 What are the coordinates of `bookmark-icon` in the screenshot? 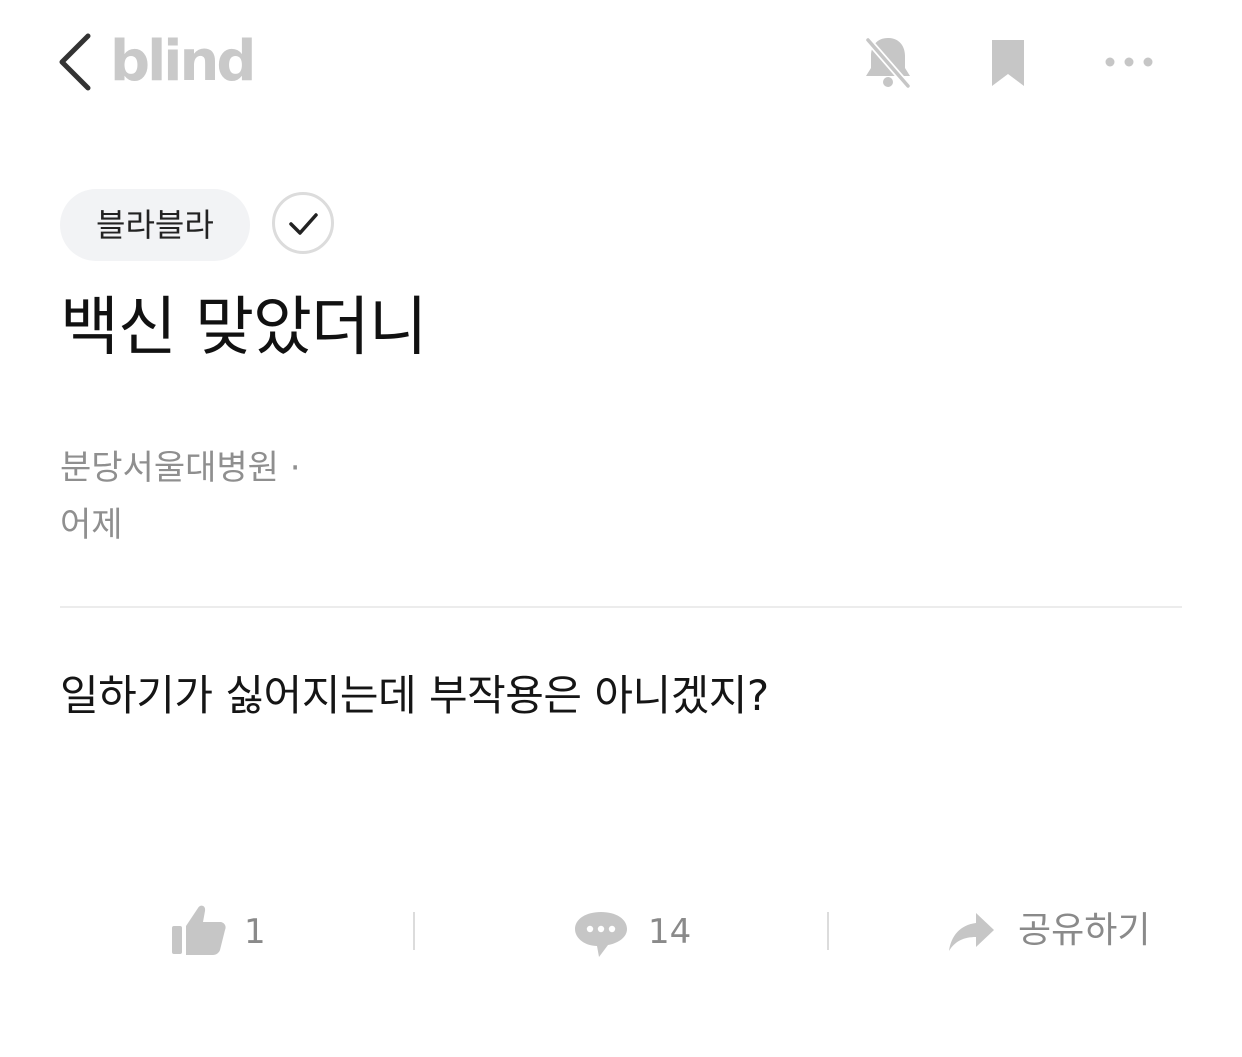 It's located at (1008, 63).